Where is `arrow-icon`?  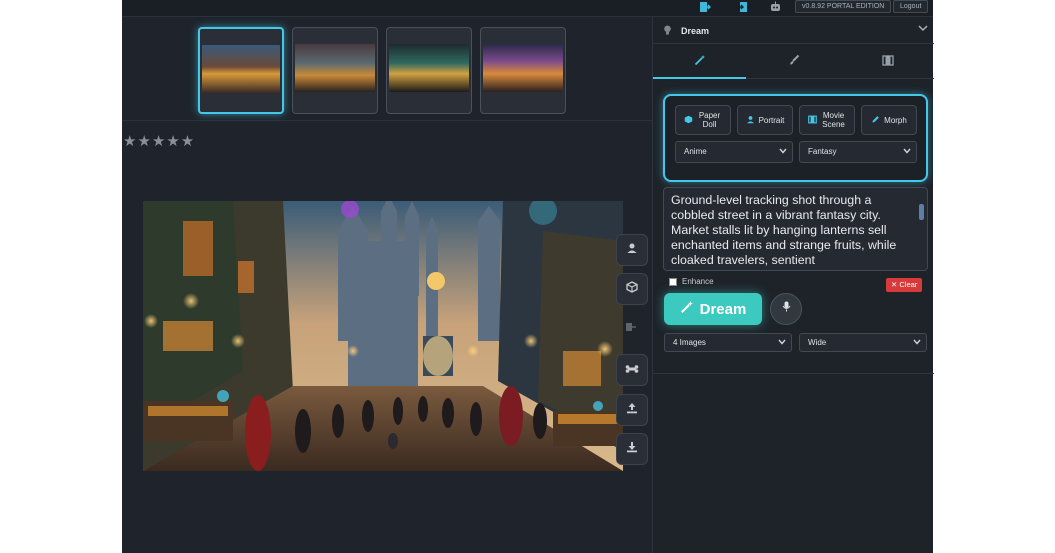 arrow-icon is located at coordinates (631, 328).